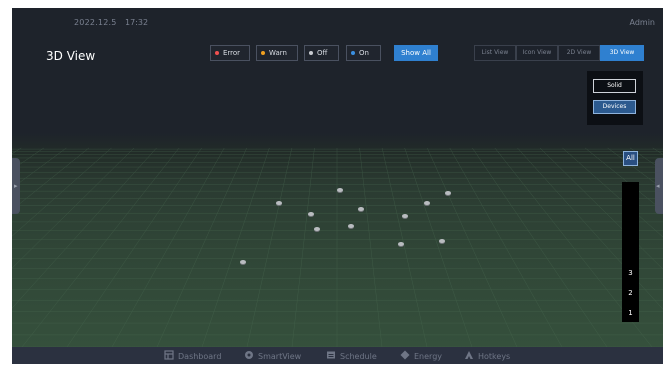  Describe the element at coordinates (249, 355) in the screenshot. I see `smartview-icon` at that location.